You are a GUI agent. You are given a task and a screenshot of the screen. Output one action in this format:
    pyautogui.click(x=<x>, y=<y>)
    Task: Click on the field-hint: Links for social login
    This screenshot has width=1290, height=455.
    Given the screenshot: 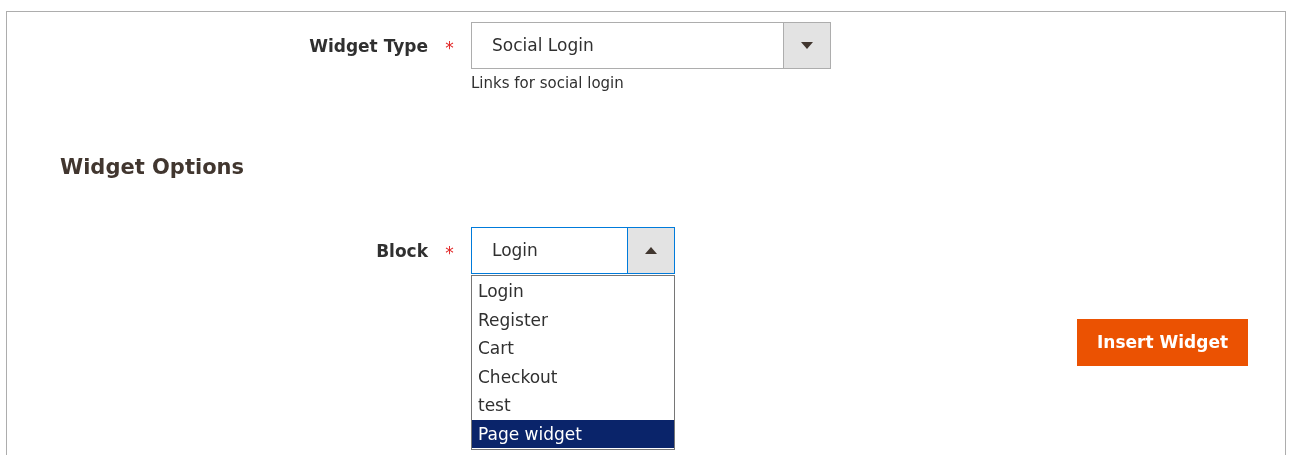 What is the action you would take?
    pyautogui.click(x=547, y=83)
    